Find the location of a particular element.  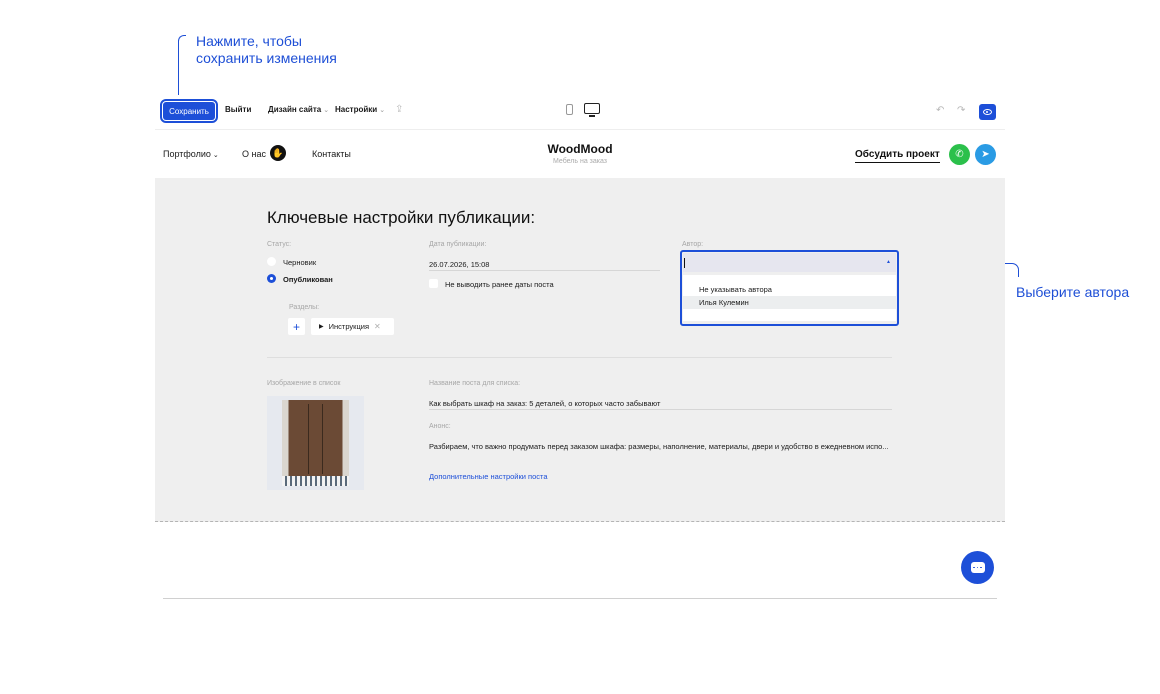

publish-date-input: 26.07.2026, 15:08 is located at coordinates (459, 264).